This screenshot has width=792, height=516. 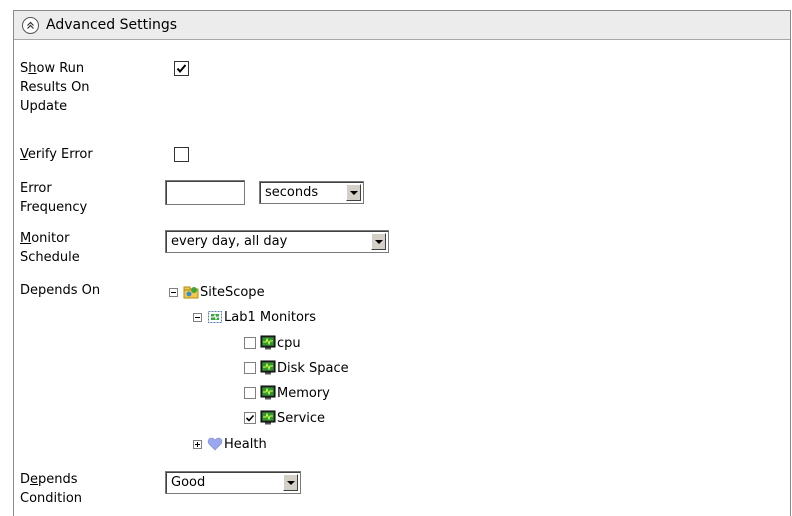 I want to click on label-text: Schedule, so click(x=50, y=257).